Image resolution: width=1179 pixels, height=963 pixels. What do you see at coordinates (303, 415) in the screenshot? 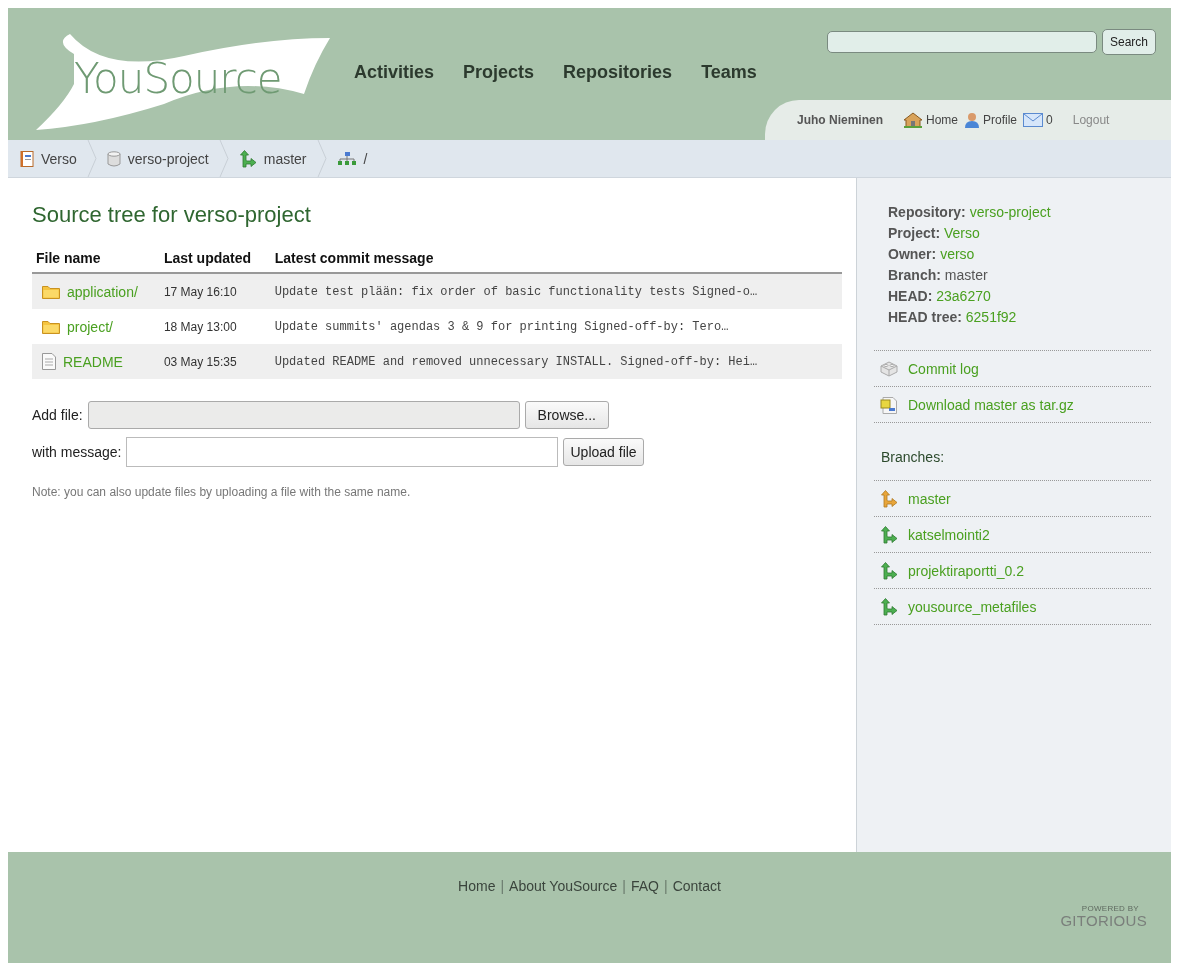
I see `file-field` at bounding box center [303, 415].